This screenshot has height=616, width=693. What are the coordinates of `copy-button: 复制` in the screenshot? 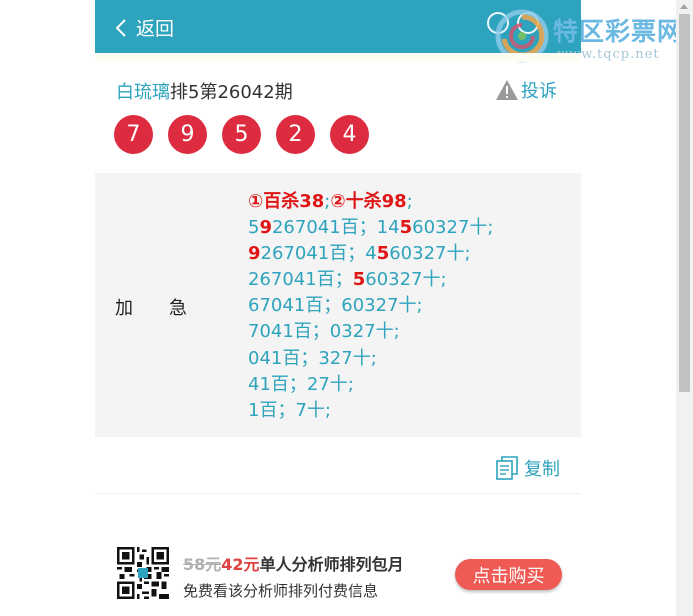 It's located at (527, 468).